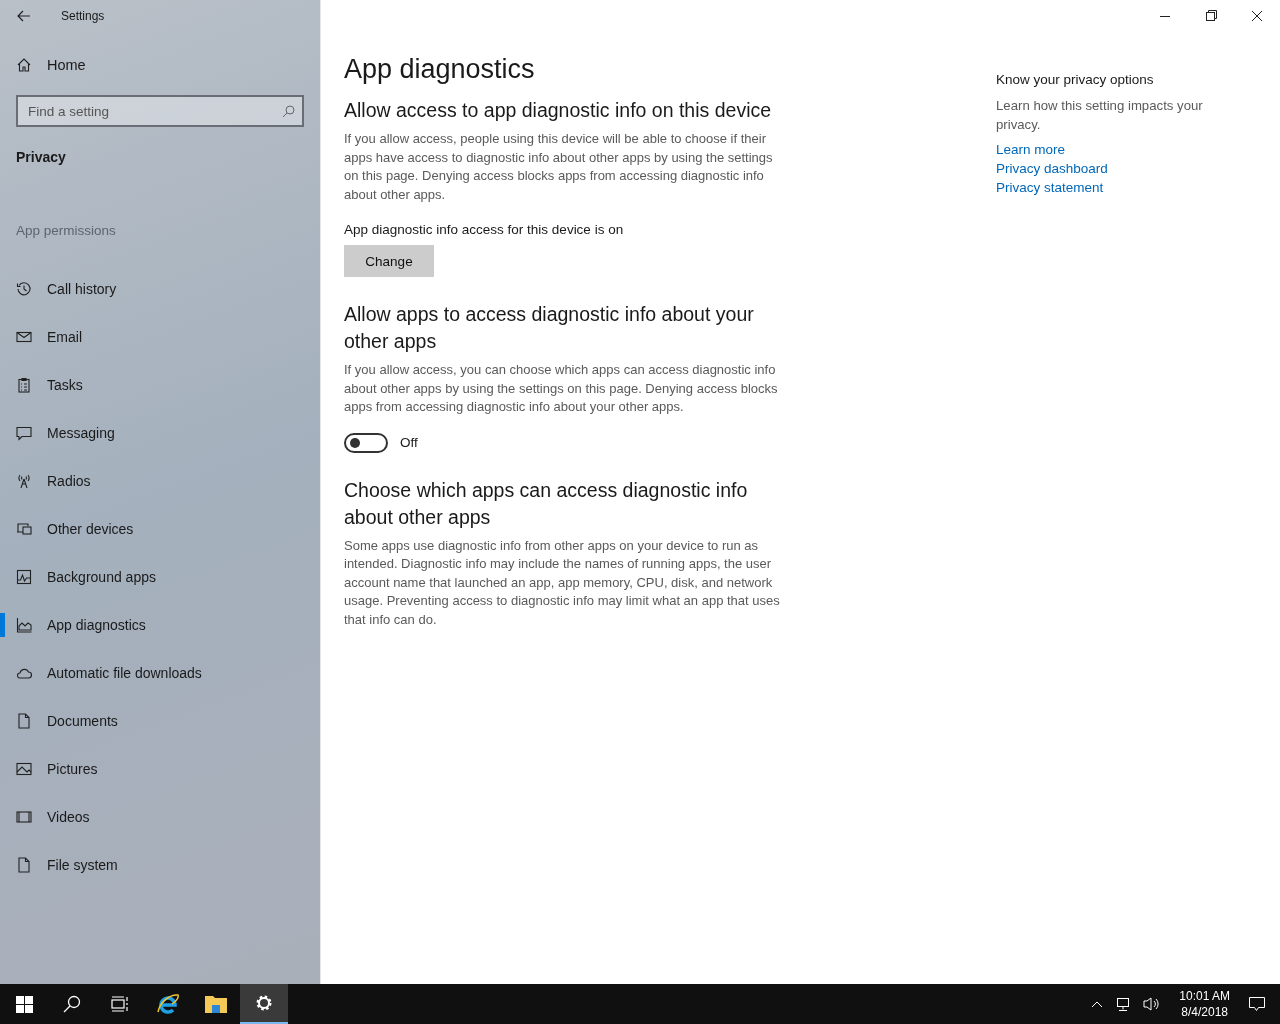 The height and width of the screenshot is (1024, 1280). Describe the element at coordinates (24, 577) in the screenshot. I see `chart-icon` at that location.